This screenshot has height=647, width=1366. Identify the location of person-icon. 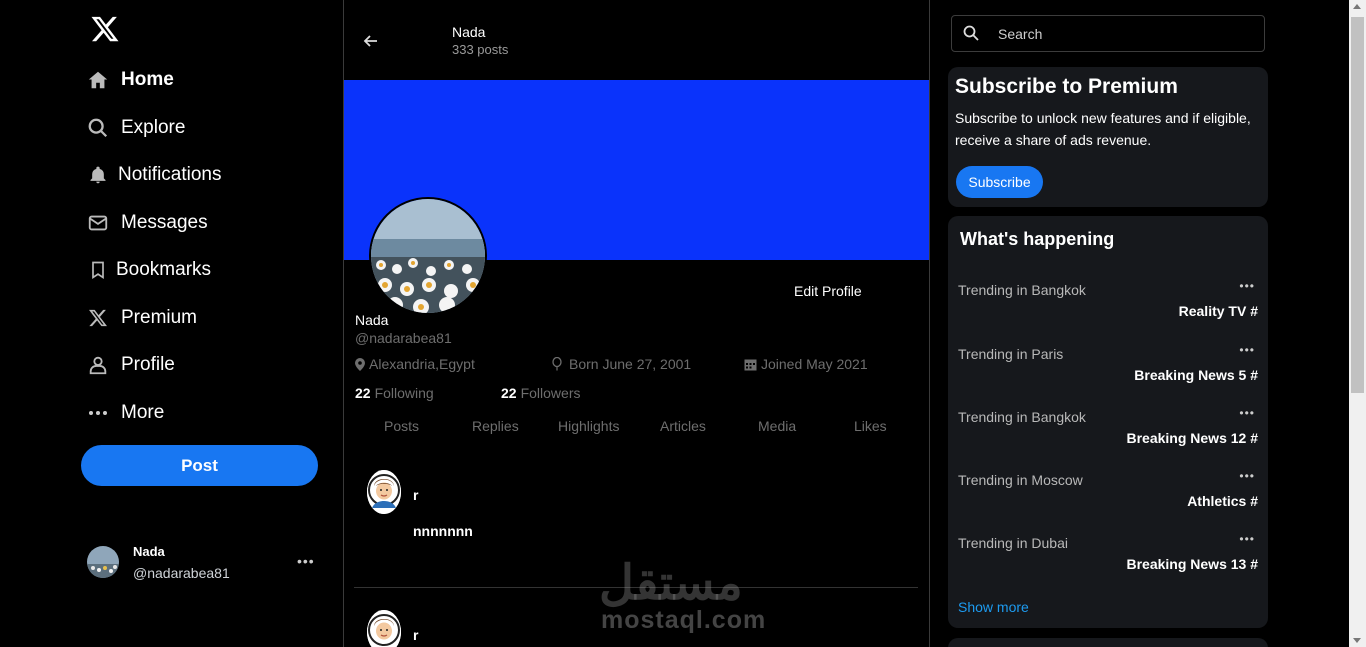
(98, 365).